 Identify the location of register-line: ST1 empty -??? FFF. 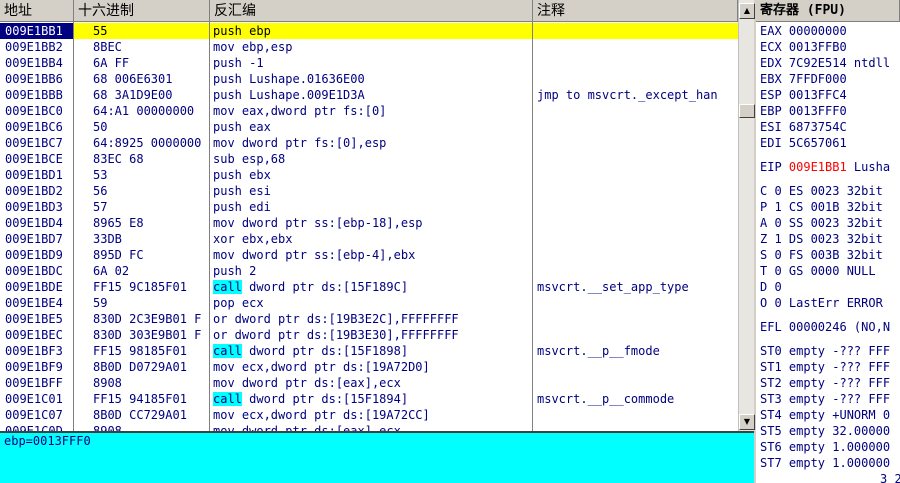
(825, 367).